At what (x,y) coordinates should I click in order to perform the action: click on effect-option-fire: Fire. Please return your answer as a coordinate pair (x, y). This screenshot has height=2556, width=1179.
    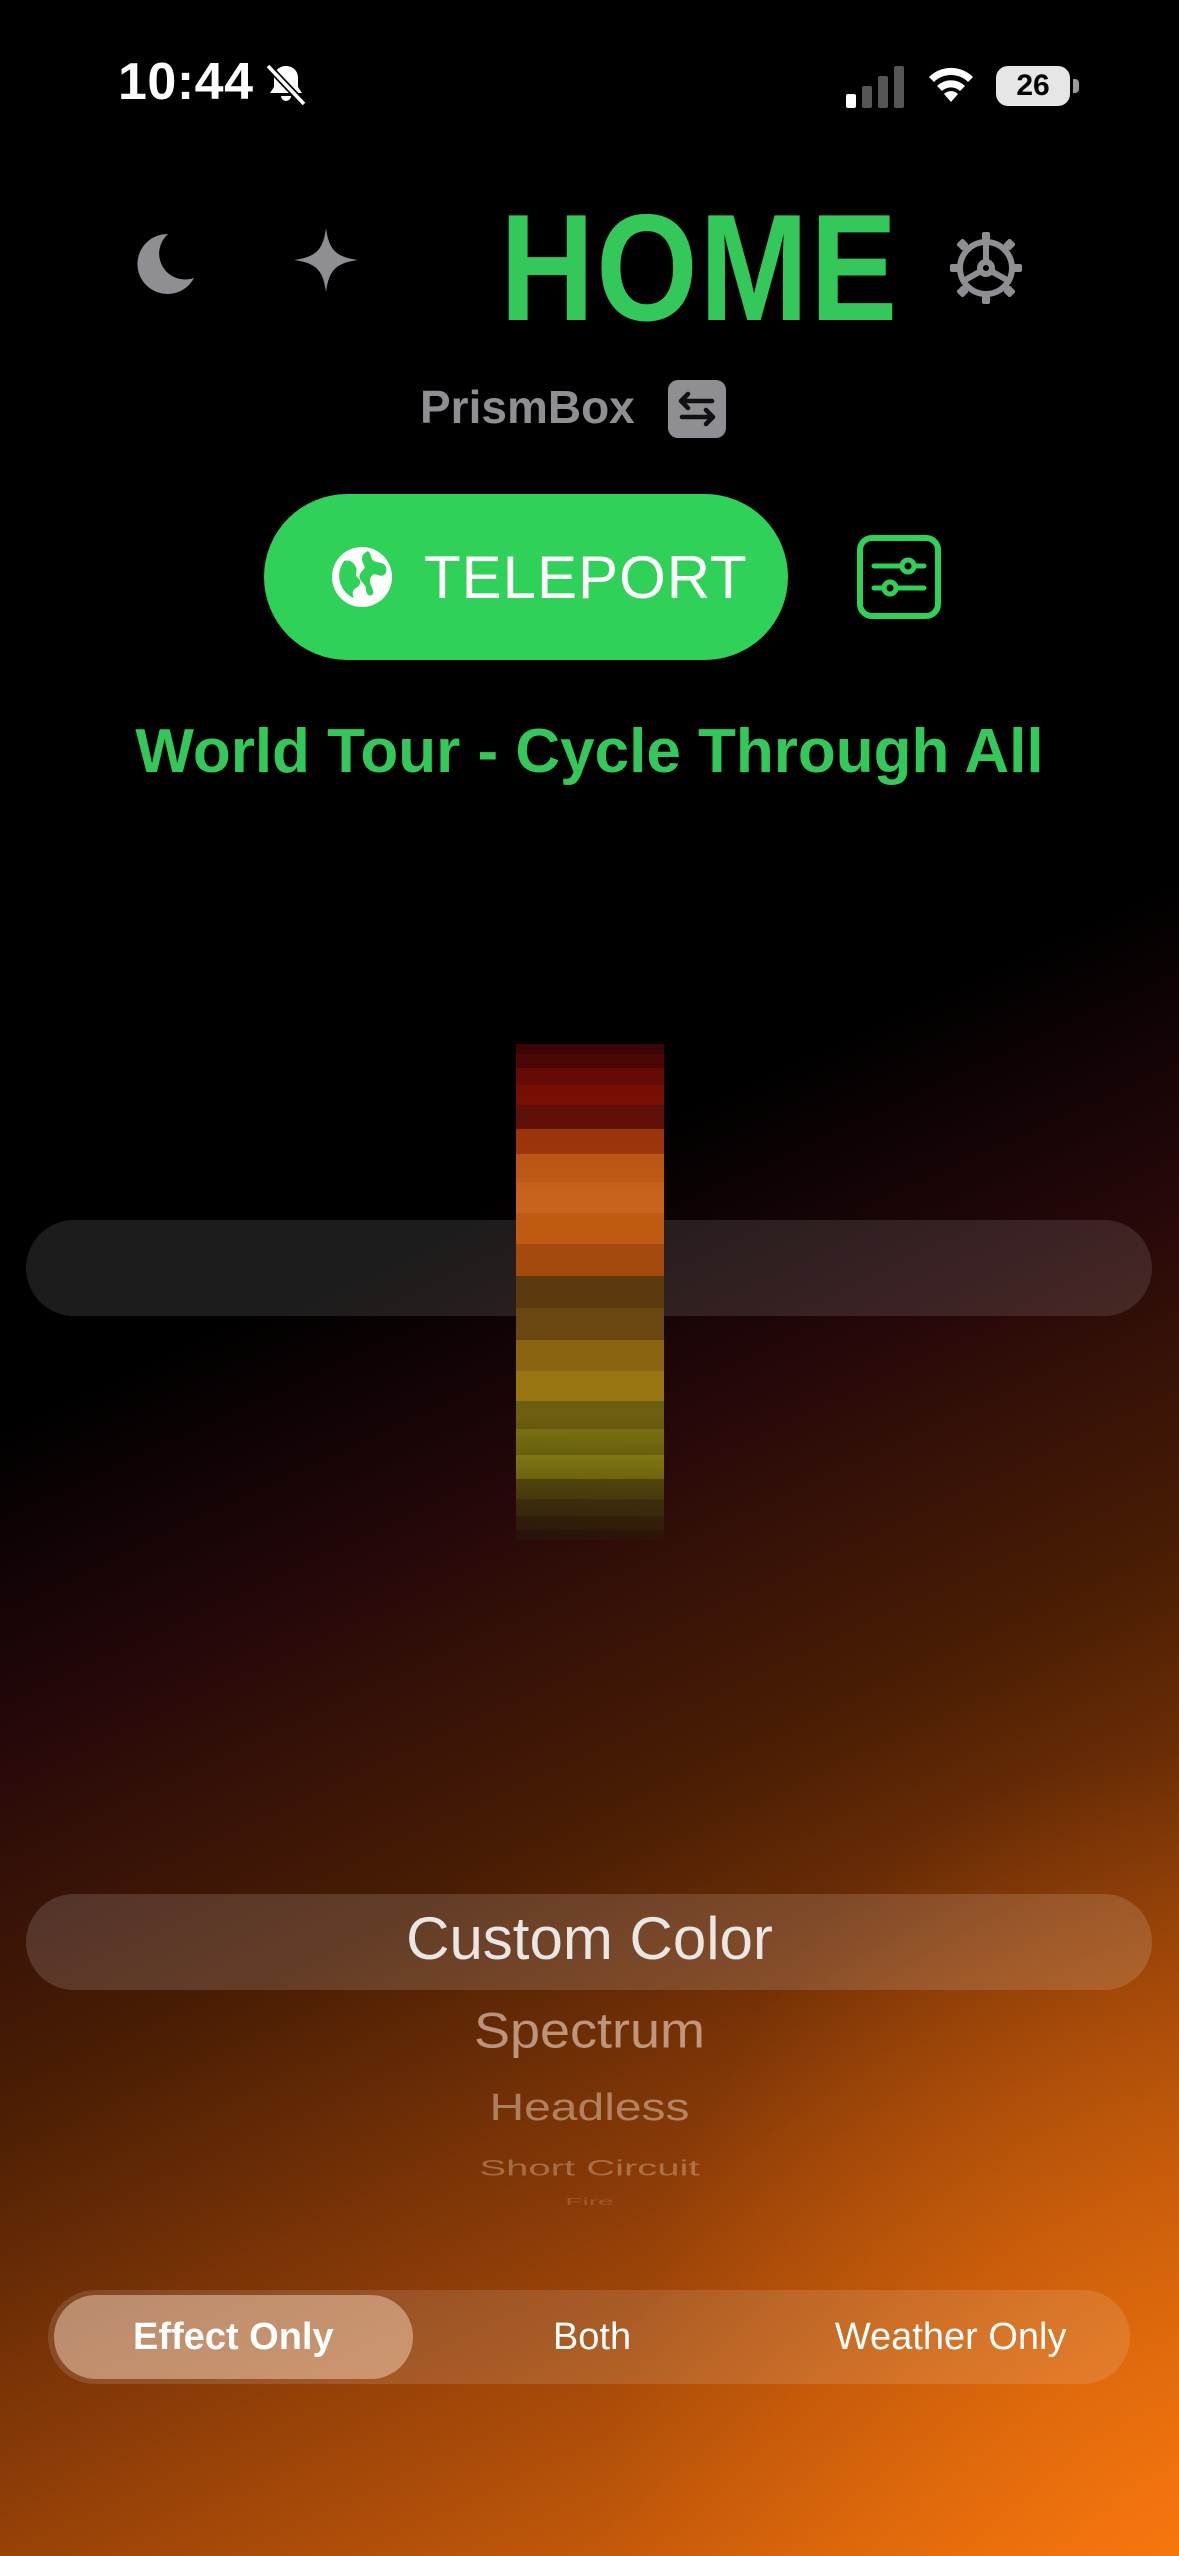
    Looking at the image, I should click on (589, 2201).